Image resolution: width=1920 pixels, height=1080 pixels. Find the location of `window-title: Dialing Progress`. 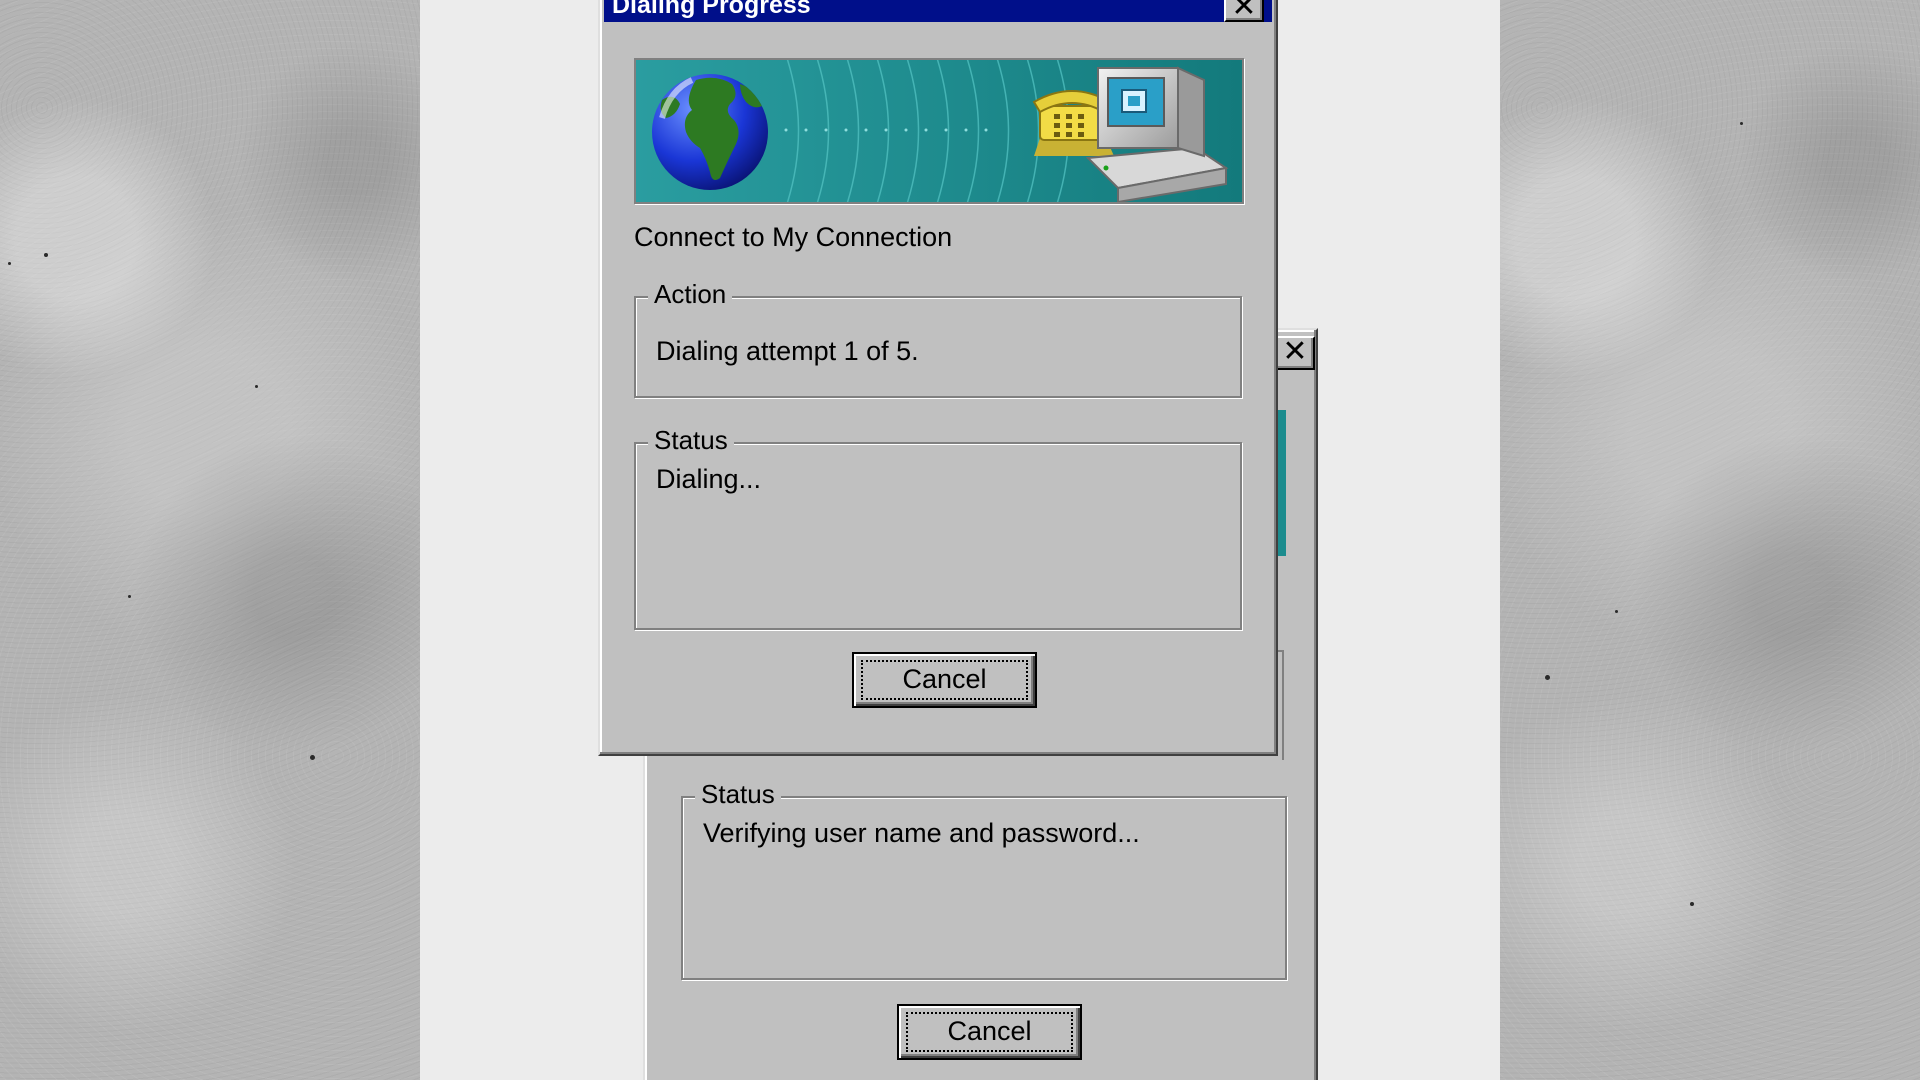

window-title: Dialing Progress is located at coordinates (711, 9).